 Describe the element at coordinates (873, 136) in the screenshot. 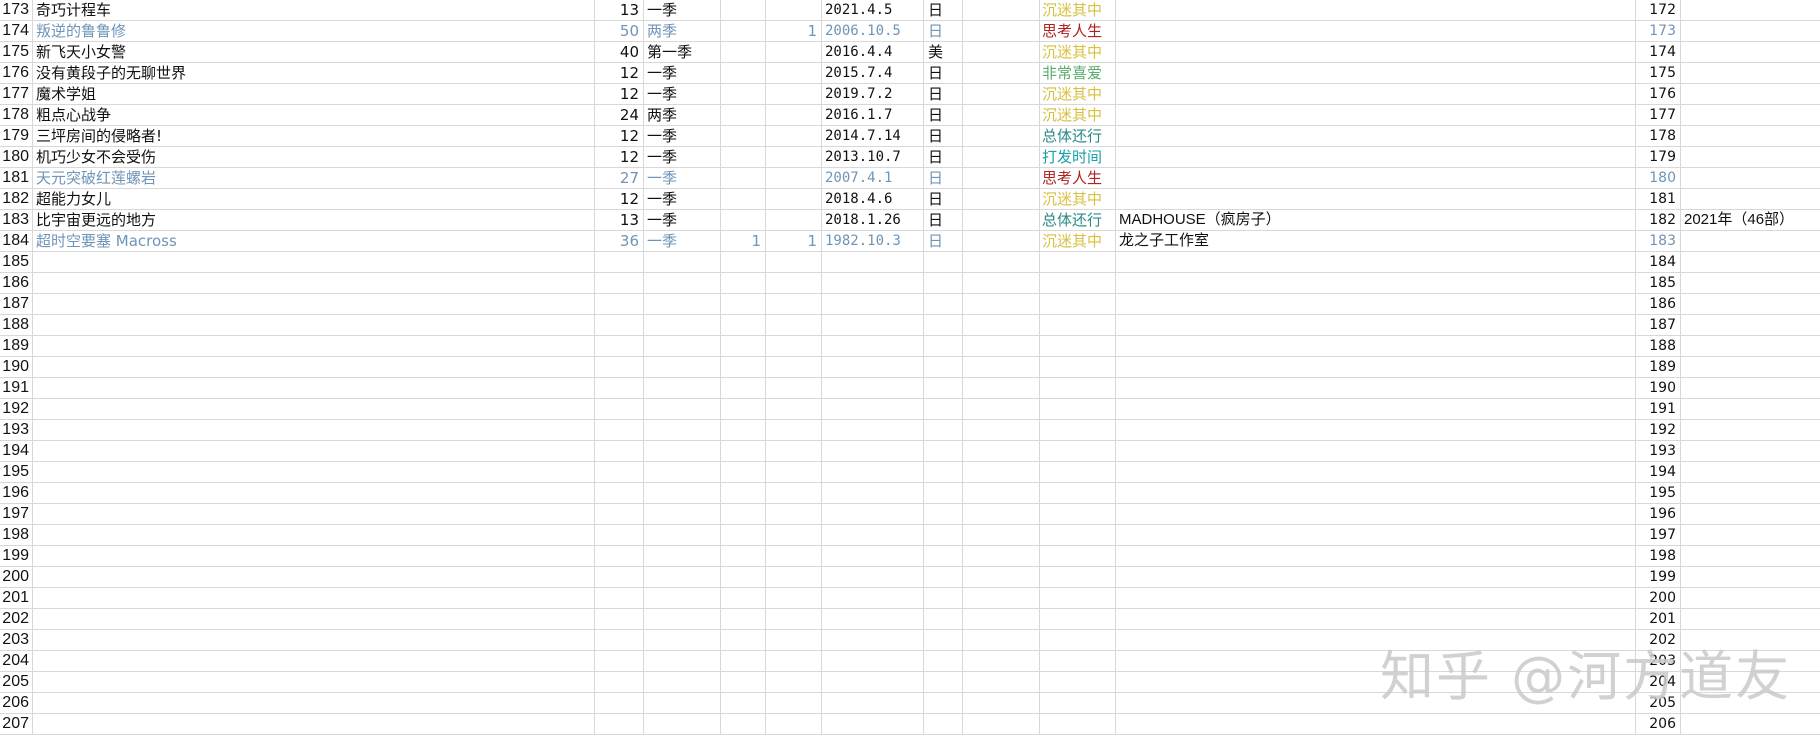

I see `cell-air-date: 2014.7.14` at that location.